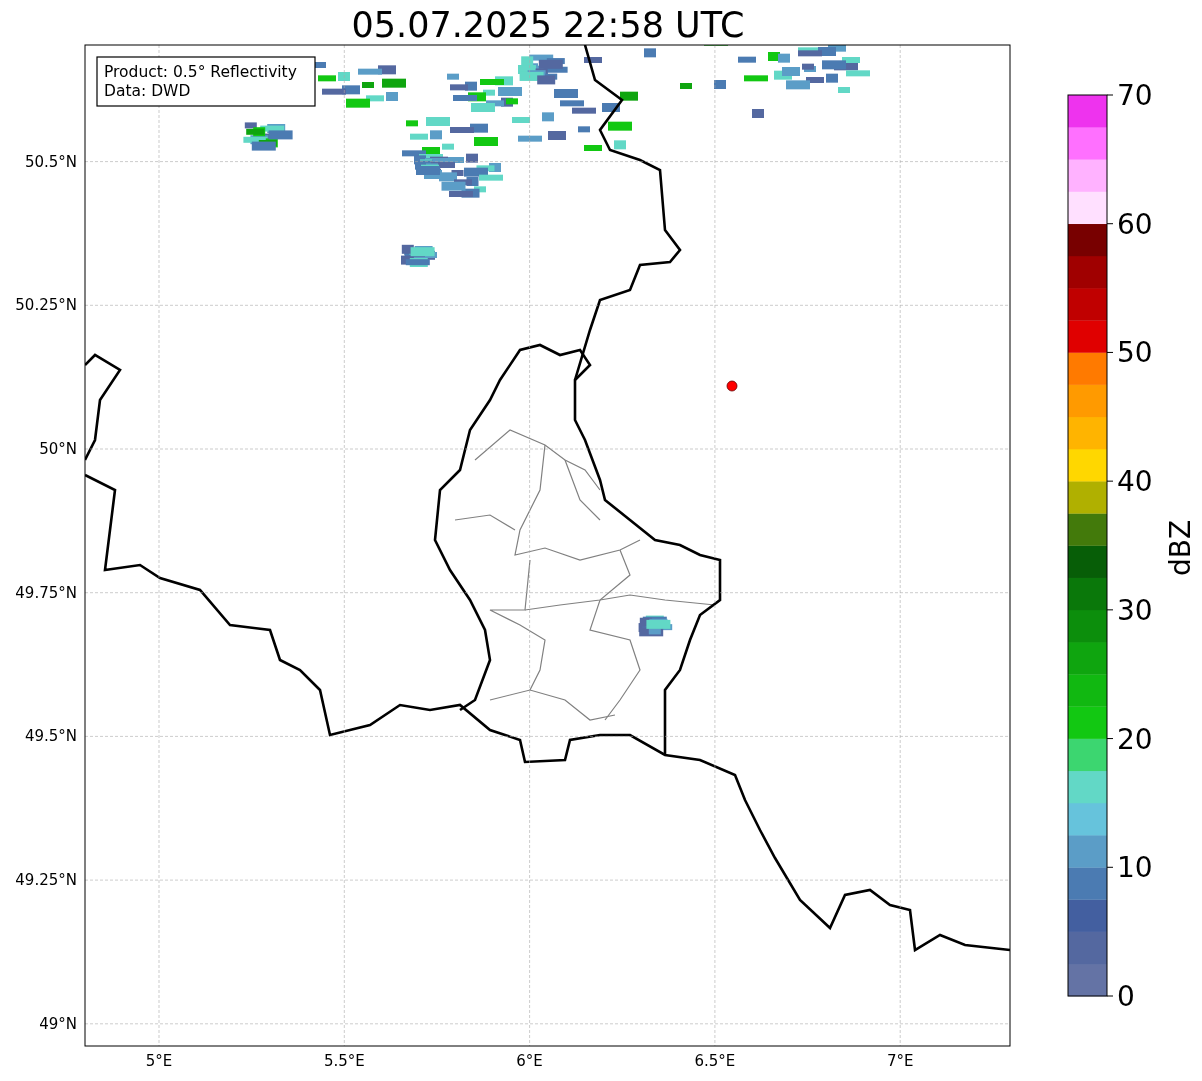 This screenshot has height=1081, width=1202. What do you see at coordinates (900, 1061) in the screenshot?
I see `tick-label: 7°E` at bounding box center [900, 1061].